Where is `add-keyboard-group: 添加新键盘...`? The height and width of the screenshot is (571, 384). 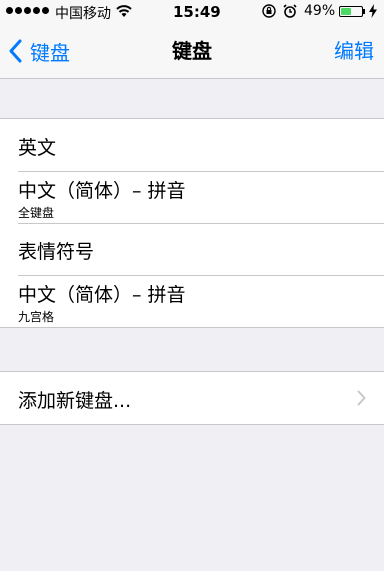 add-keyboard-group: 添加新键盘... is located at coordinates (192, 398).